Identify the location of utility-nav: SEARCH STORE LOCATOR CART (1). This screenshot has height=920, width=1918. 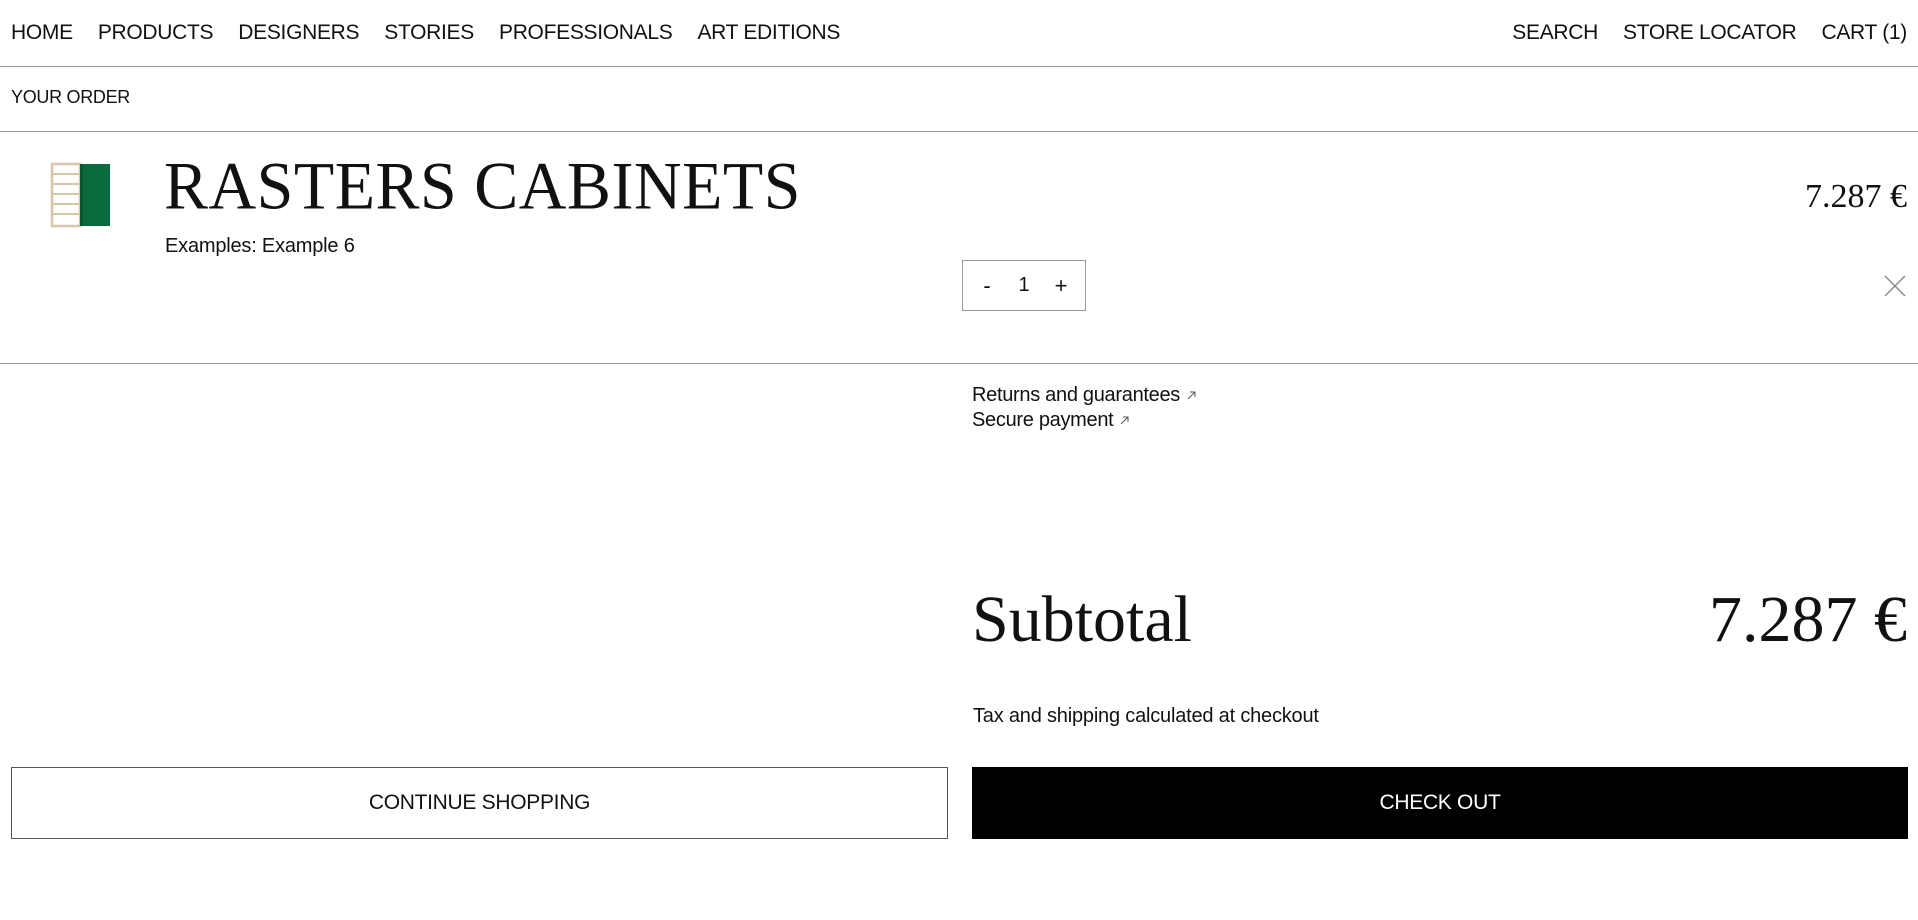
(1697, 33).